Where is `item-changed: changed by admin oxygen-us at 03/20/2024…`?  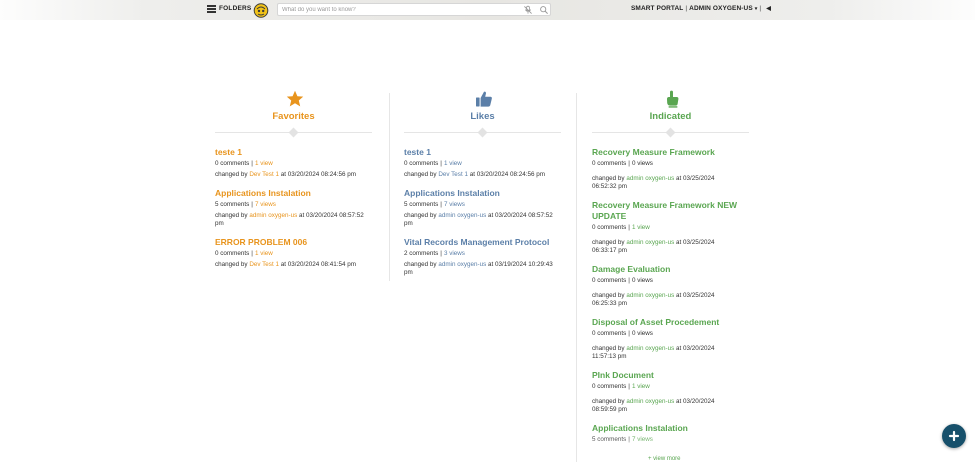 item-changed: changed by admin oxygen-us at 03/20/2024… is located at coordinates (662, 353).